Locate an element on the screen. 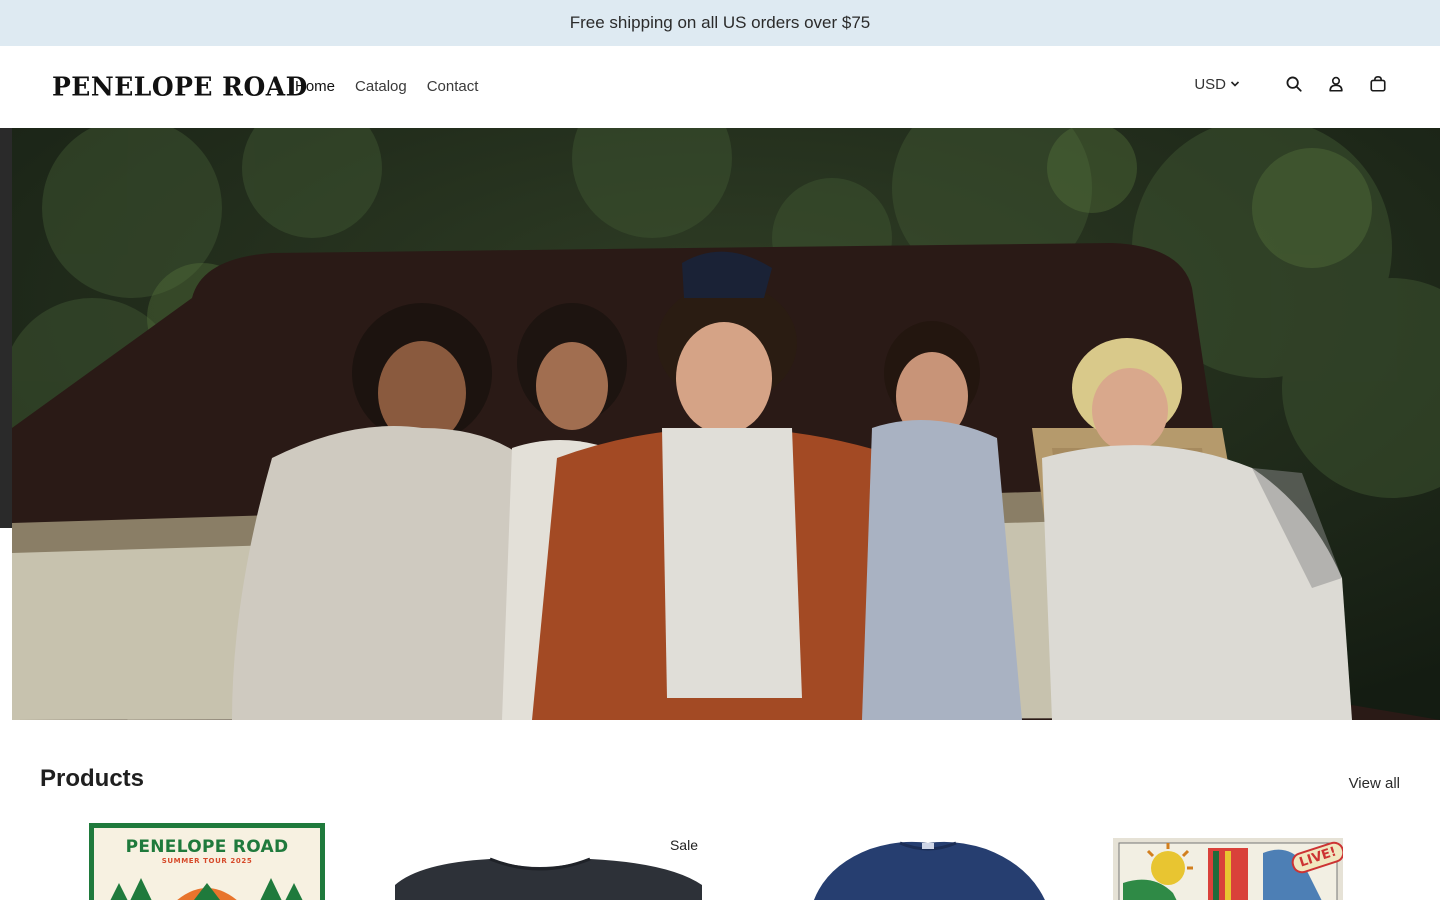 Image resolution: width=1440 pixels, height=900 pixels. product-card-navy-tee is located at coordinates (930, 861).